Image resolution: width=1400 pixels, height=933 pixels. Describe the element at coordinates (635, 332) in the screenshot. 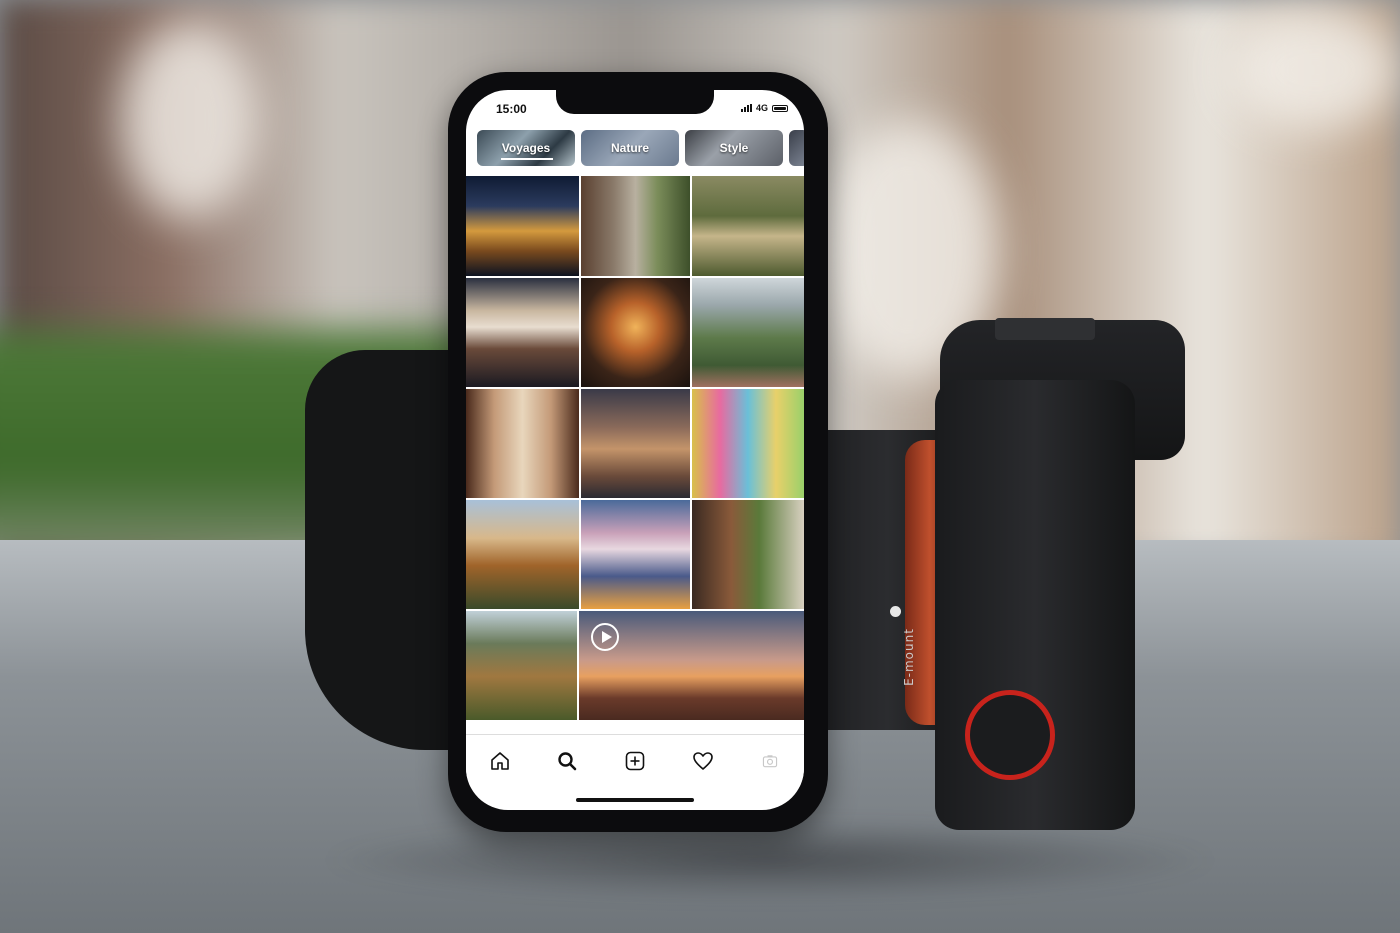

I see `tile-autumn-lens` at that location.